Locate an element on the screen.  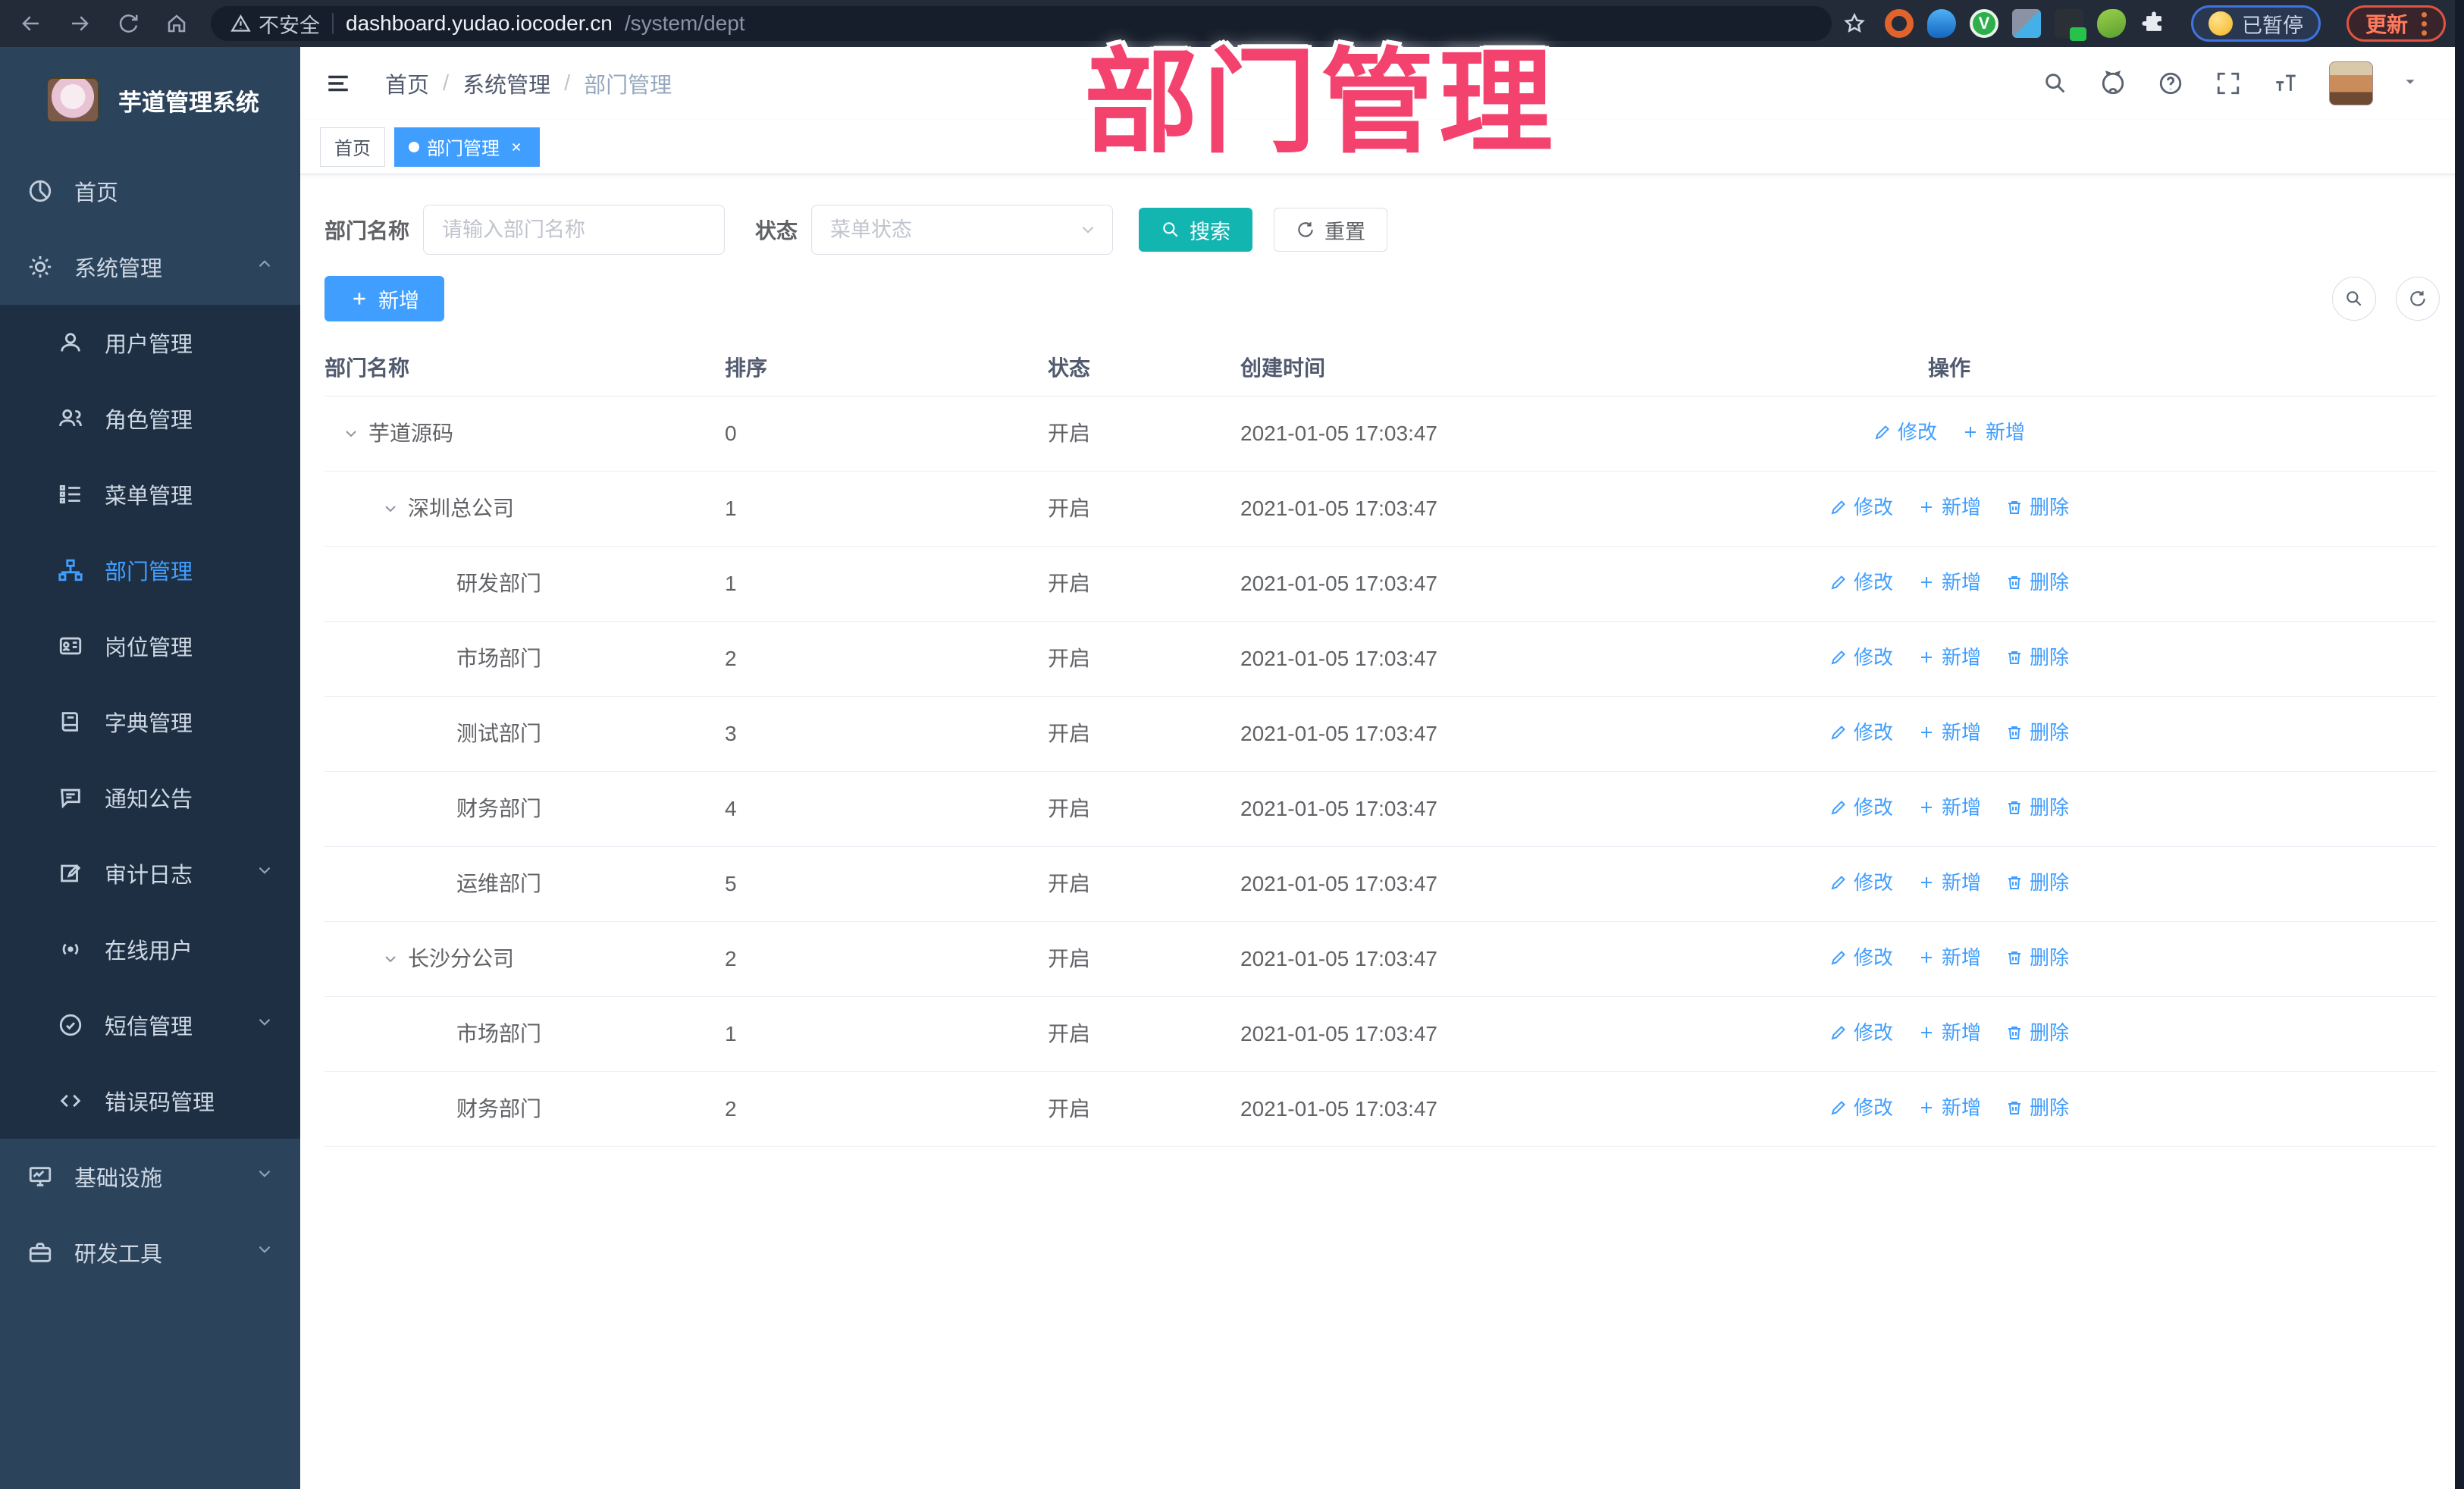
home-icon is located at coordinates (177, 23).